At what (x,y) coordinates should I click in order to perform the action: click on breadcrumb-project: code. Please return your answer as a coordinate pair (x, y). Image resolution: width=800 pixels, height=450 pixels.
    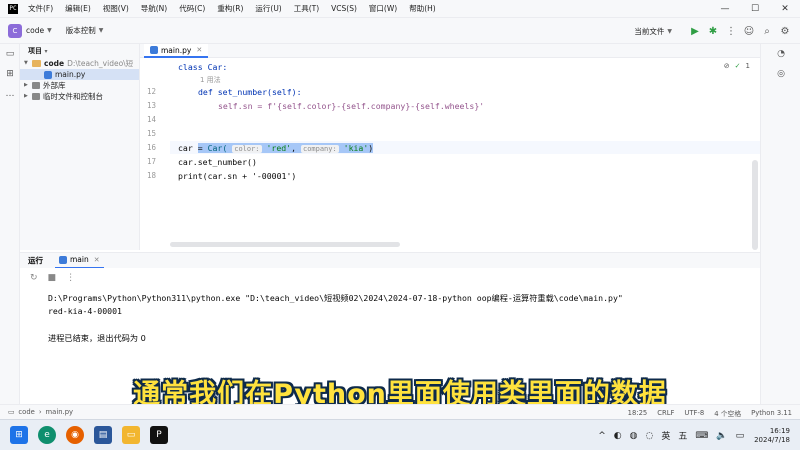
    Looking at the image, I should click on (26, 412).